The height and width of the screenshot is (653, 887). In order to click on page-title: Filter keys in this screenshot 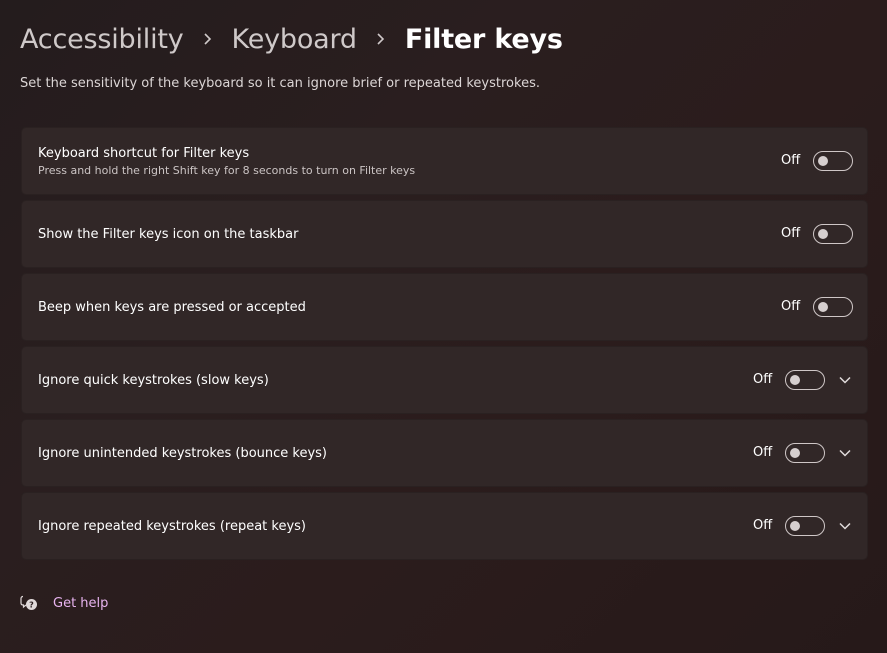, I will do `click(483, 39)`.